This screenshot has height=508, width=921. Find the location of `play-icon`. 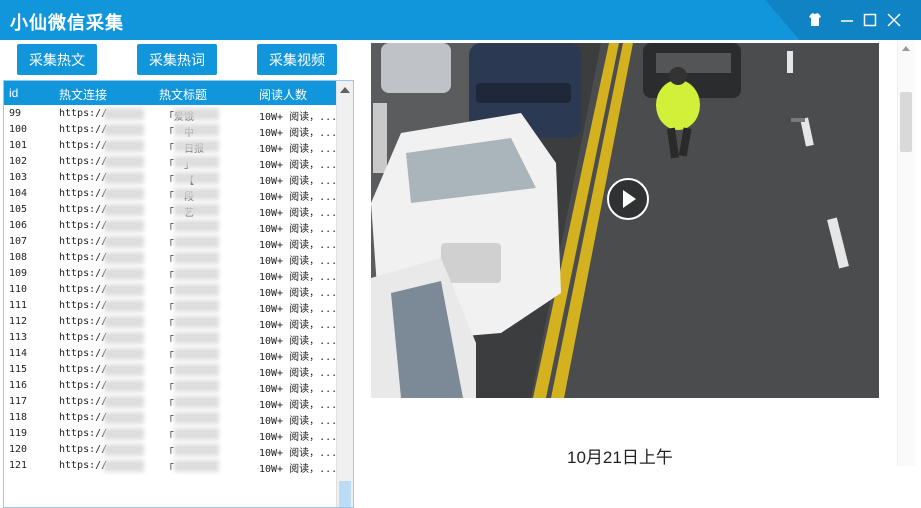

play-icon is located at coordinates (628, 199).